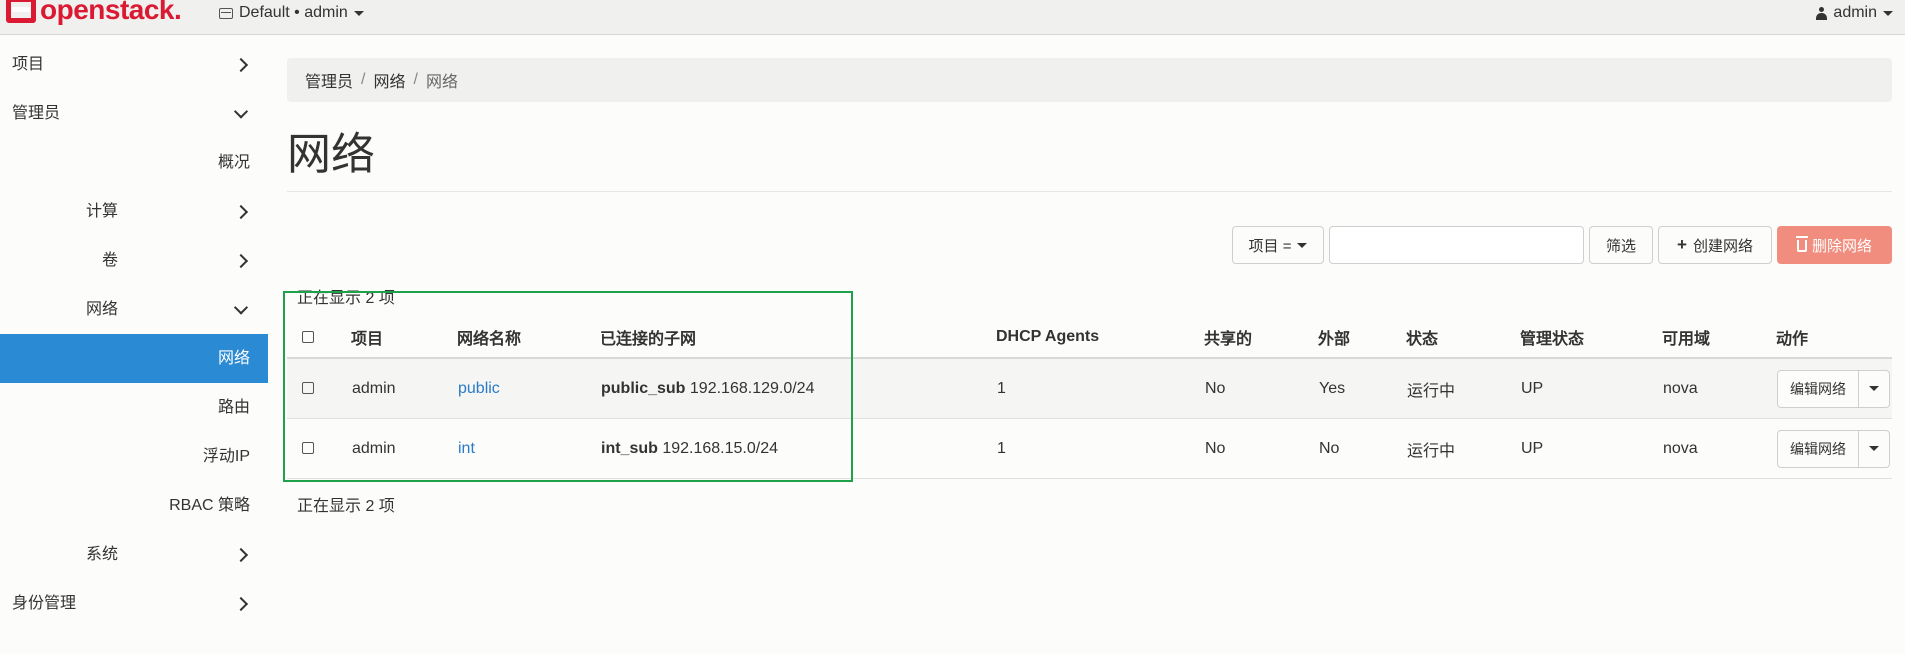 This screenshot has height=654, width=1905. What do you see at coordinates (1719, 338) in the screenshot?
I see `col-header-availability-zone: 可用域` at bounding box center [1719, 338].